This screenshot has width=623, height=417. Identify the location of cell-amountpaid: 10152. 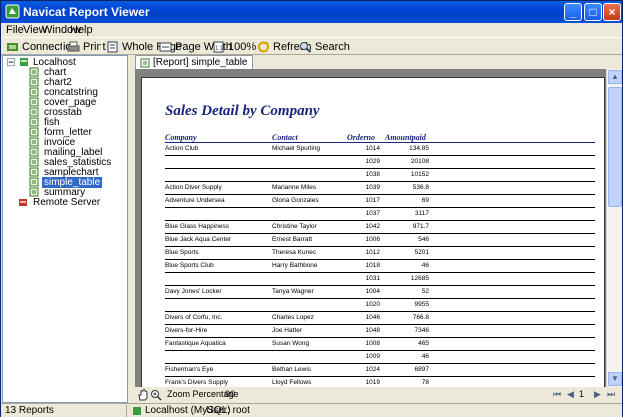
(419, 174).